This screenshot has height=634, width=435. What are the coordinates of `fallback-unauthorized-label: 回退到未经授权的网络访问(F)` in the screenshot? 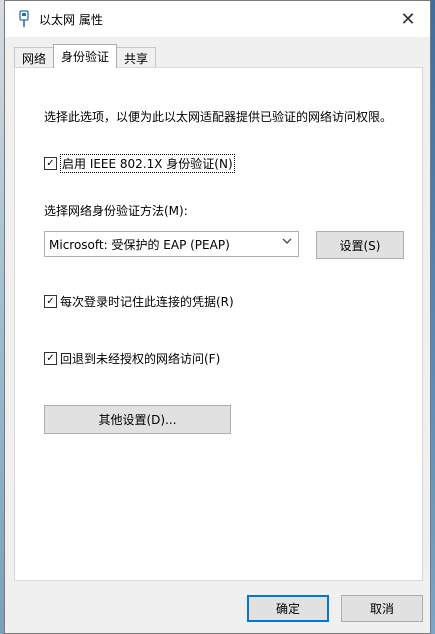 It's located at (140, 359).